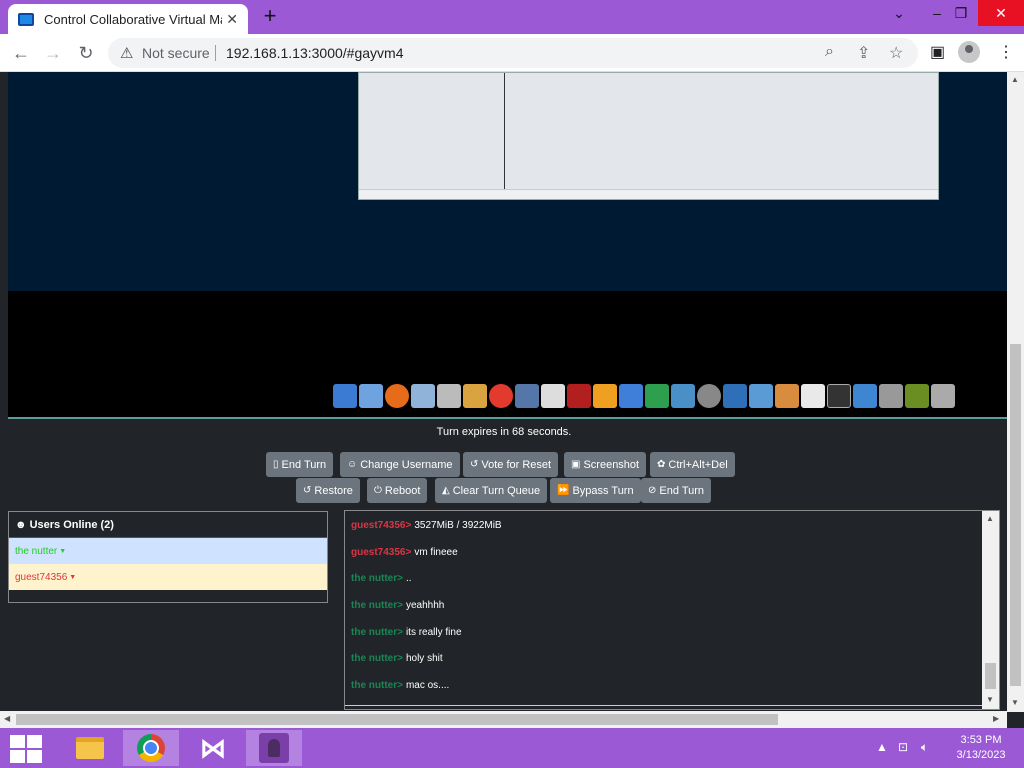 The height and width of the screenshot is (768, 1024). Describe the element at coordinates (397, 719) in the screenshot. I see `page-horizontal-scroll-thumb` at that location.